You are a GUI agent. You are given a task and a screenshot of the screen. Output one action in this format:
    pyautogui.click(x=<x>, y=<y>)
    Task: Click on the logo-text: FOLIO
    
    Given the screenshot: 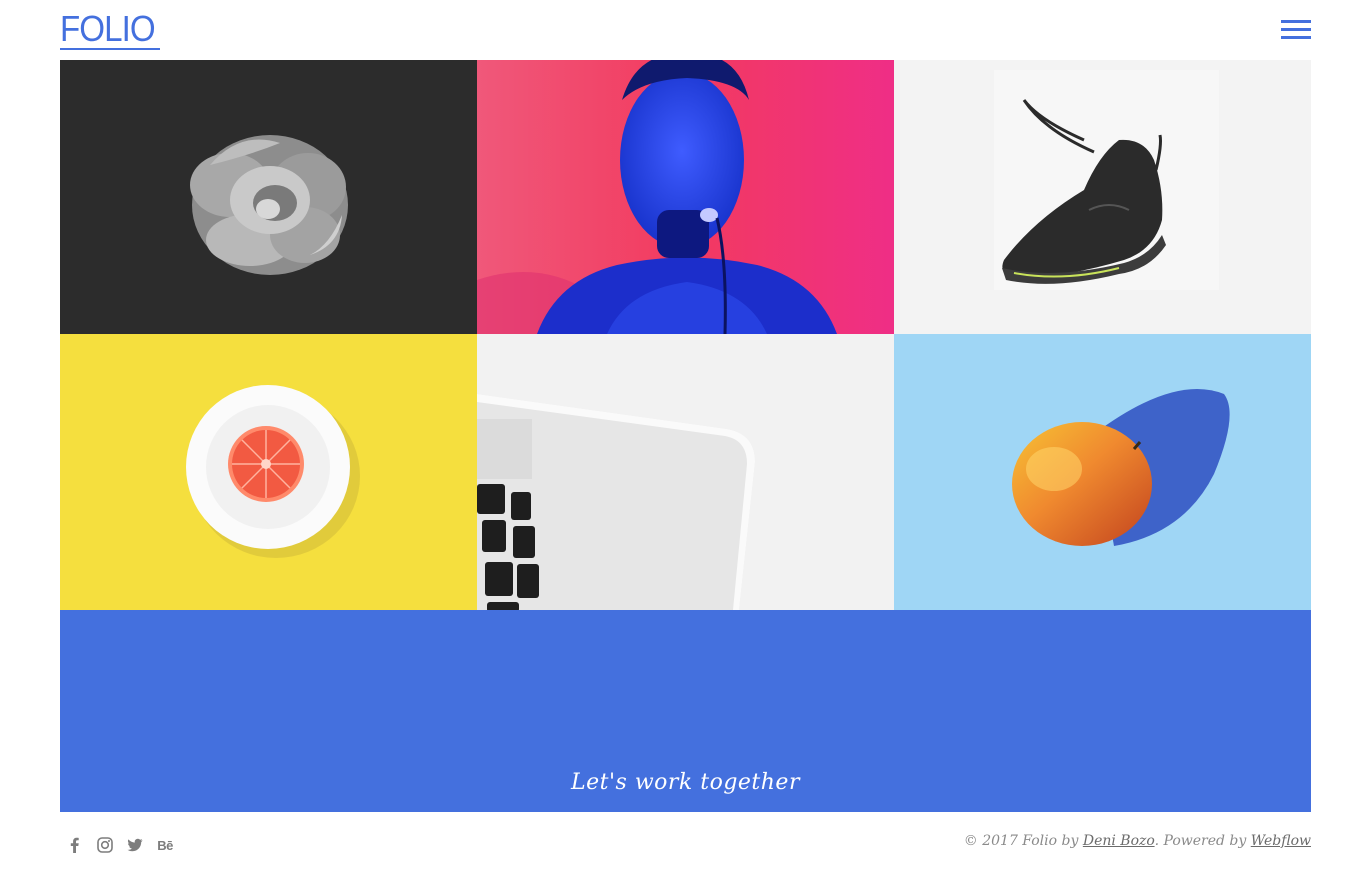 What is the action you would take?
    pyautogui.click(x=108, y=28)
    